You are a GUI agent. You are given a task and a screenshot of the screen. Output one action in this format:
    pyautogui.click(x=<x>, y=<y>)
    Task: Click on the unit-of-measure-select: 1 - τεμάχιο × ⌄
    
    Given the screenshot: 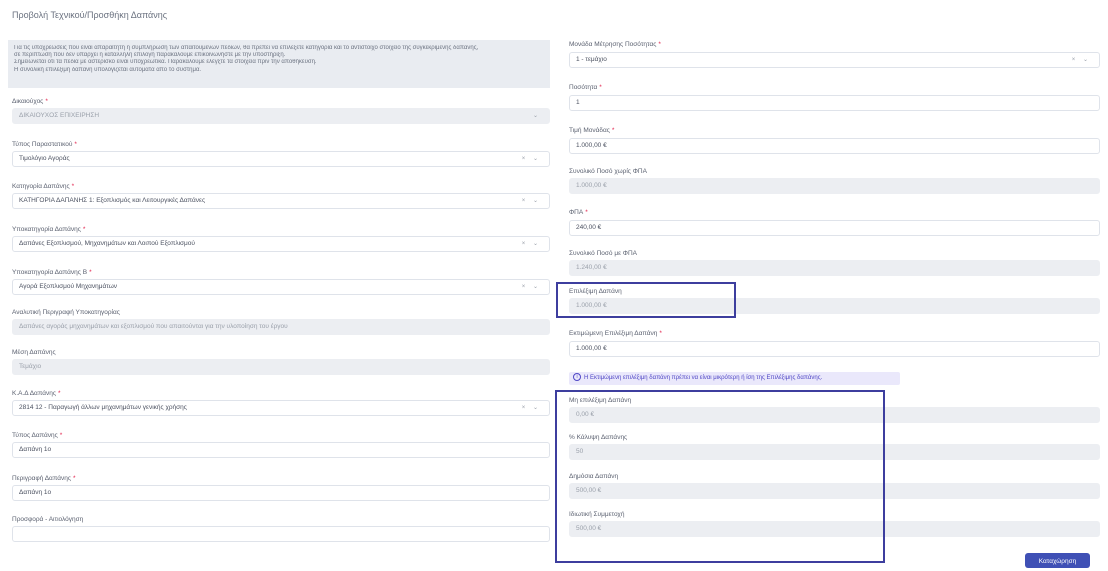 What is the action you would take?
    pyautogui.click(x=834, y=60)
    